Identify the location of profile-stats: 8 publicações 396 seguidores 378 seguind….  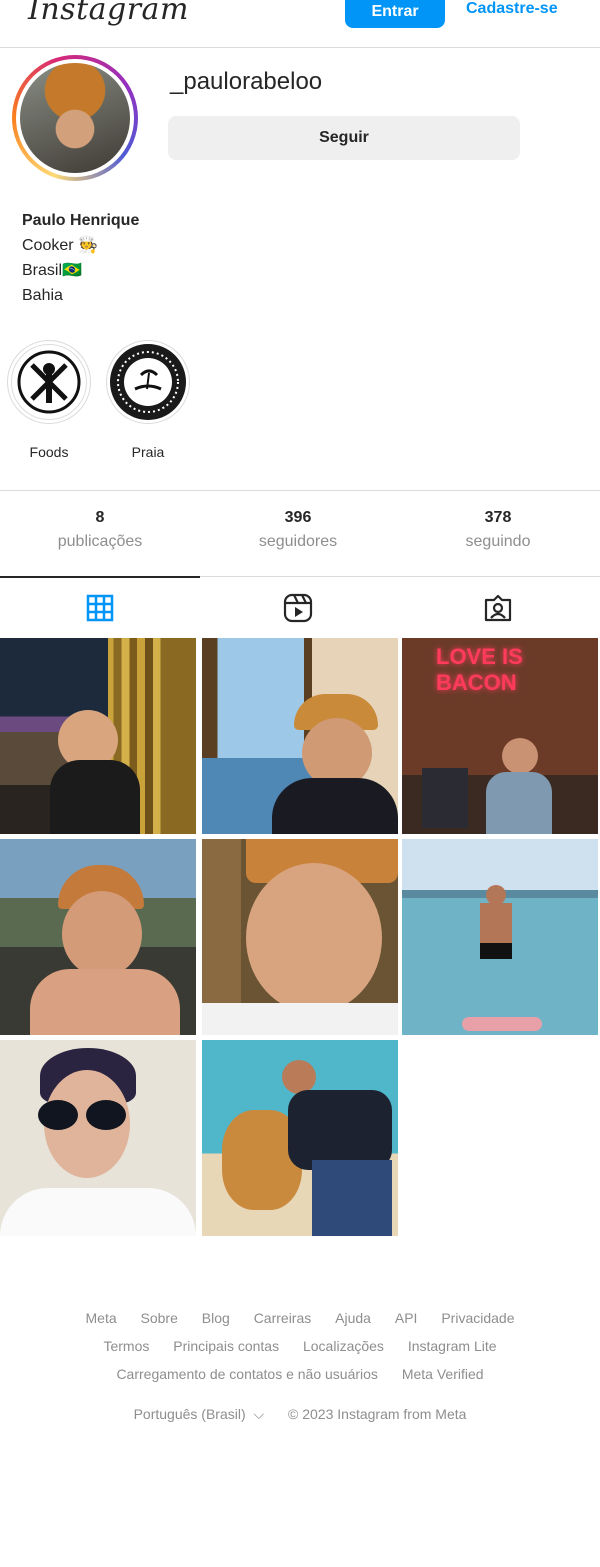
(300, 533).